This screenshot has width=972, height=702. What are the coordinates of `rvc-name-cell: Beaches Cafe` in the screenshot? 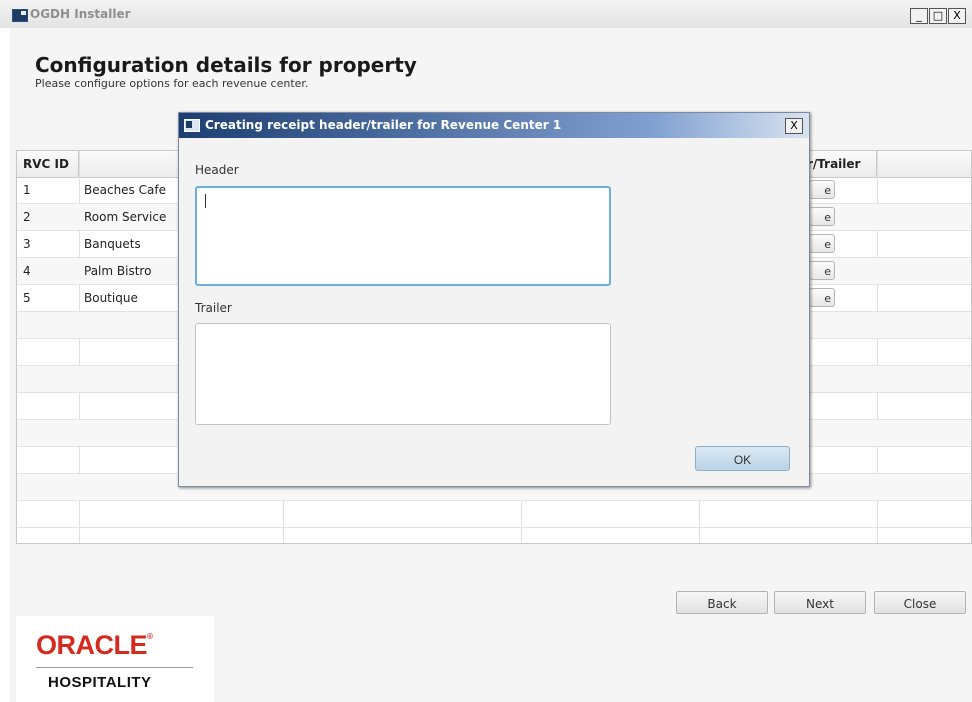 It's located at (125, 190).